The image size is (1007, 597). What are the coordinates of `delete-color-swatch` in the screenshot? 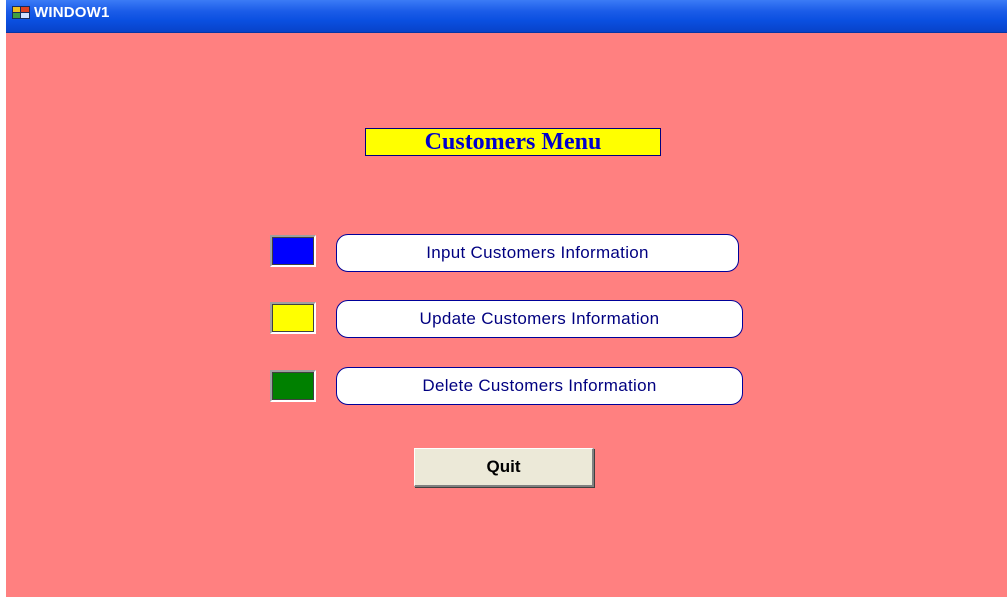 It's located at (293, 386).